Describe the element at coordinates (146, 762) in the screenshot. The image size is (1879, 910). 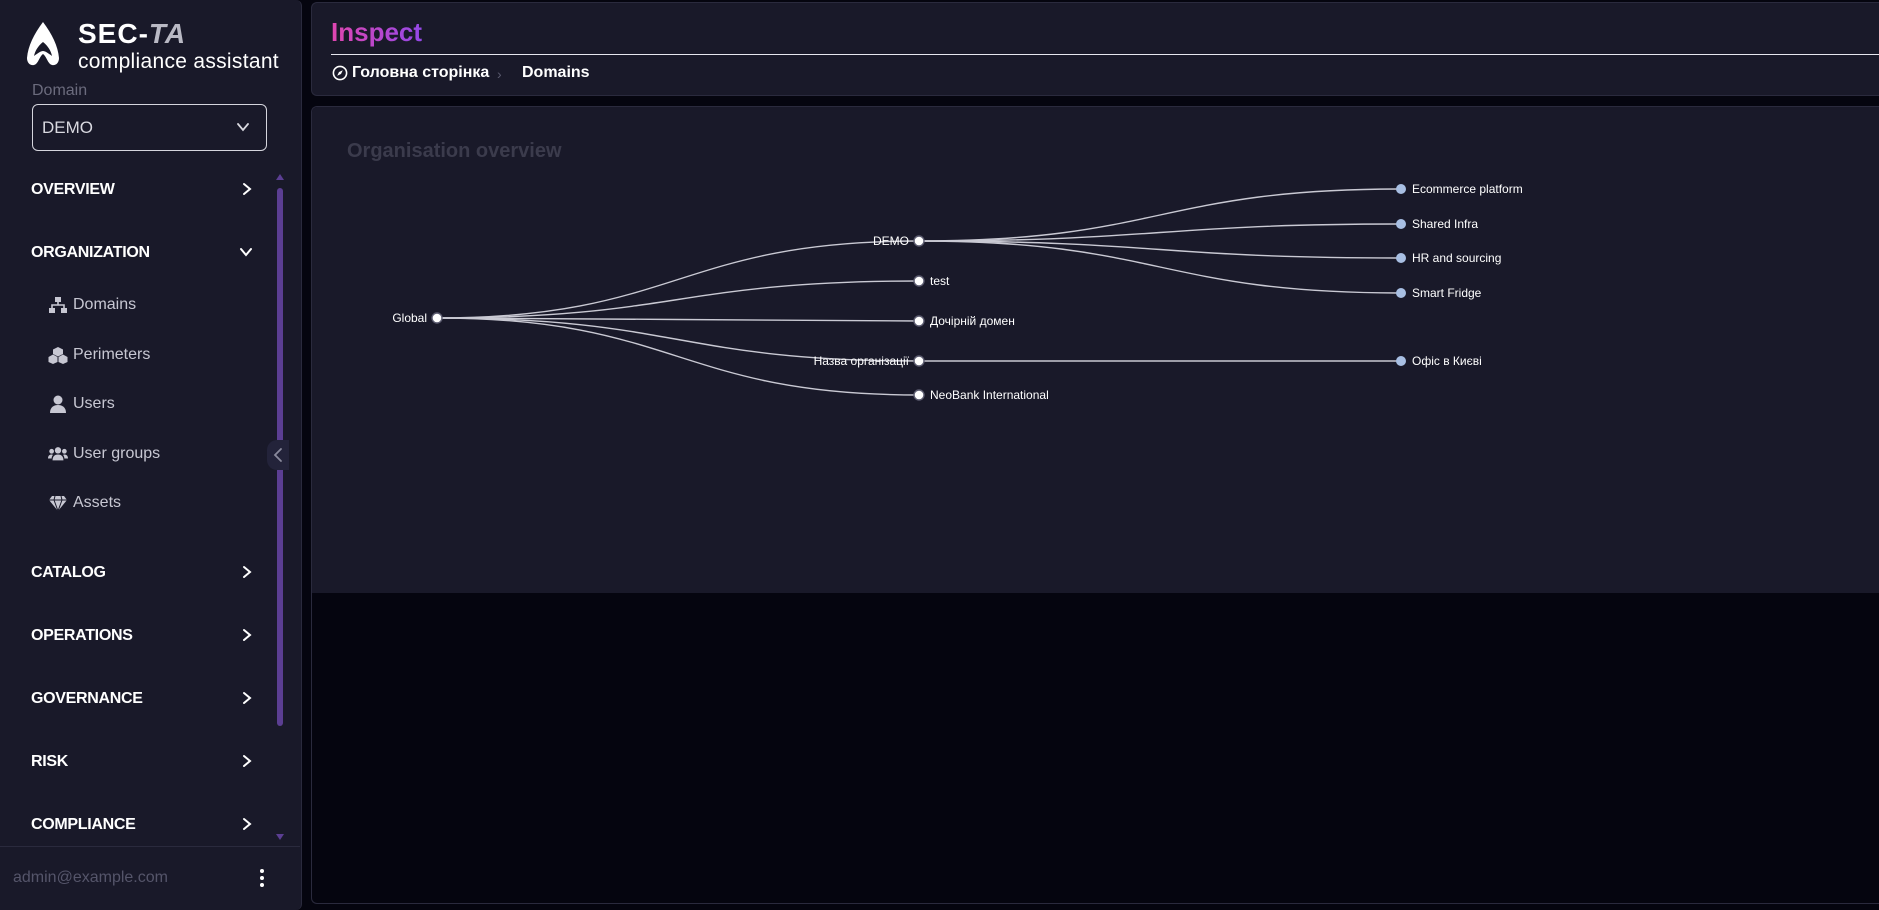
I see `nav-section-risk: RISK` at that location.